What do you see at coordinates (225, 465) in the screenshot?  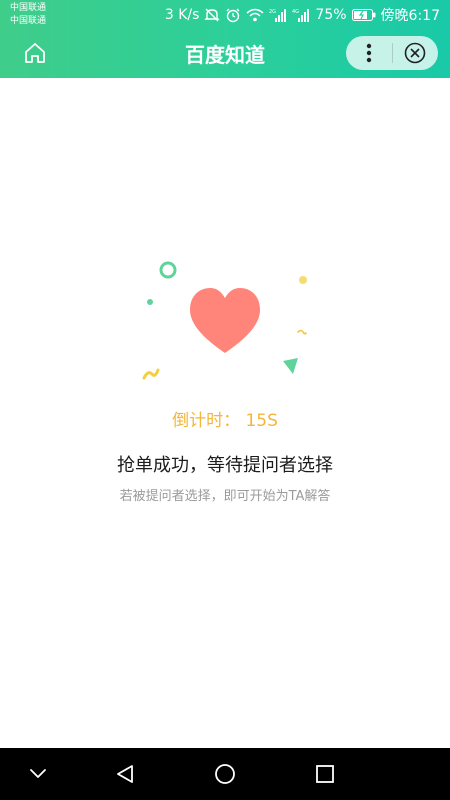 I see `success-message: 抢单成功，等待提问者选择` at bounding box center [225, 465].